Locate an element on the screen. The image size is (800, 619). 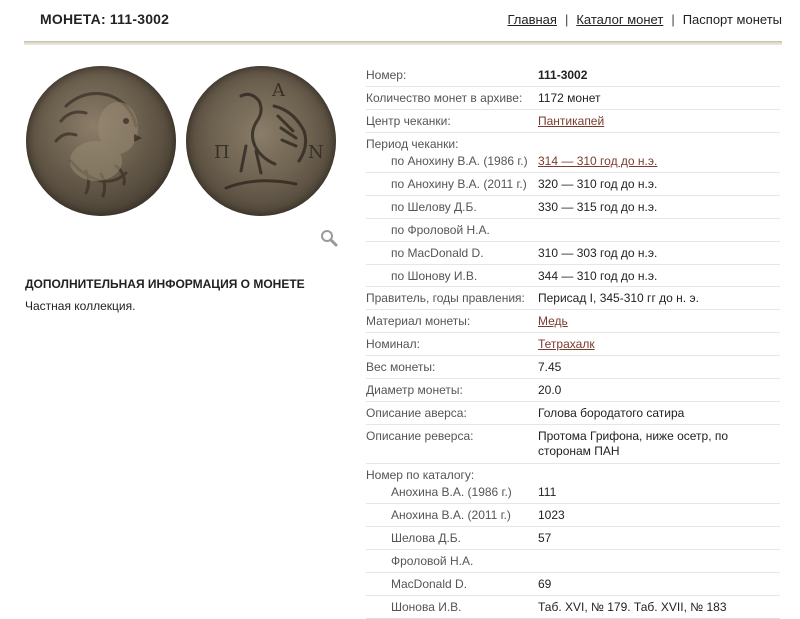
breadcrumb-current: Паспорт монеты is located at coordinates (732, 19).